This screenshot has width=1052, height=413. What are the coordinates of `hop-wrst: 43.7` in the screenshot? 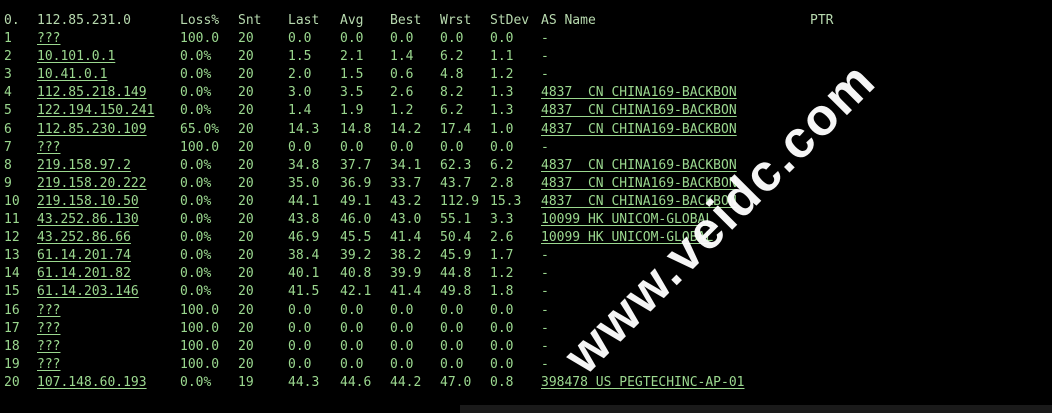 It's located at (456, 183).